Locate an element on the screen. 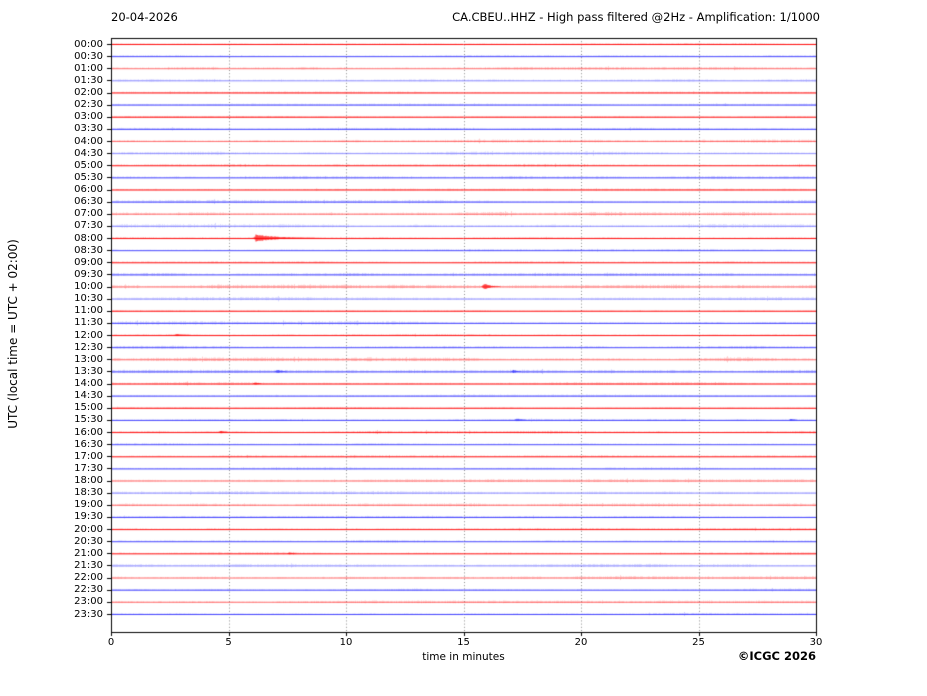 This screenshot has height=696, width=927. y-tick-label: 11:00 is located at coordinates (88, 311).